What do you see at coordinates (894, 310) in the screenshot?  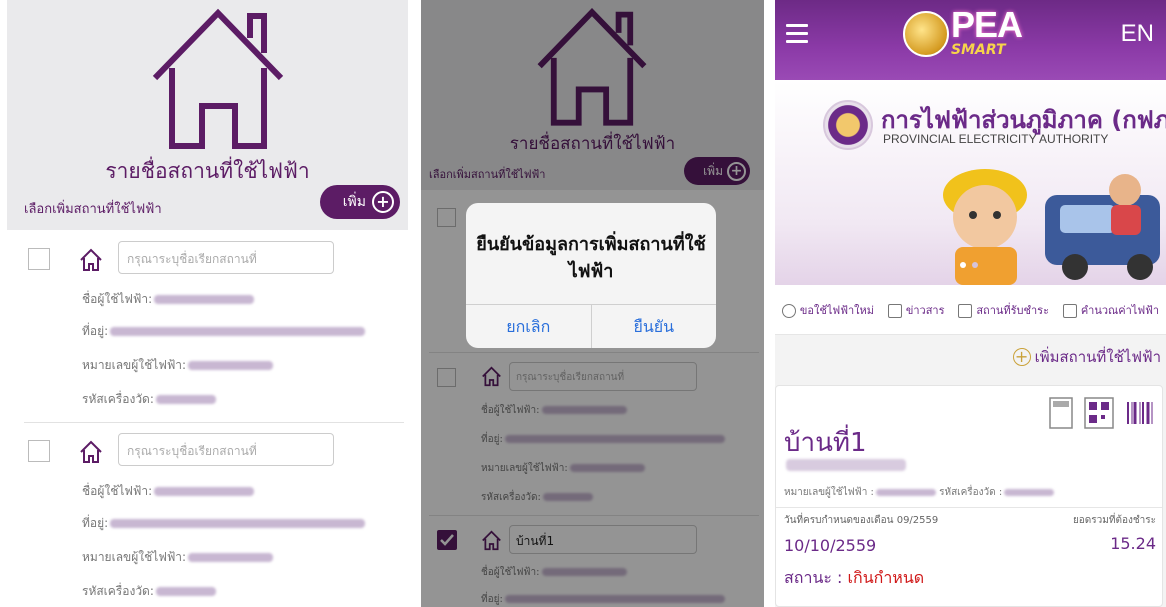 I see `news-icon` at bounding box center [894, 310].